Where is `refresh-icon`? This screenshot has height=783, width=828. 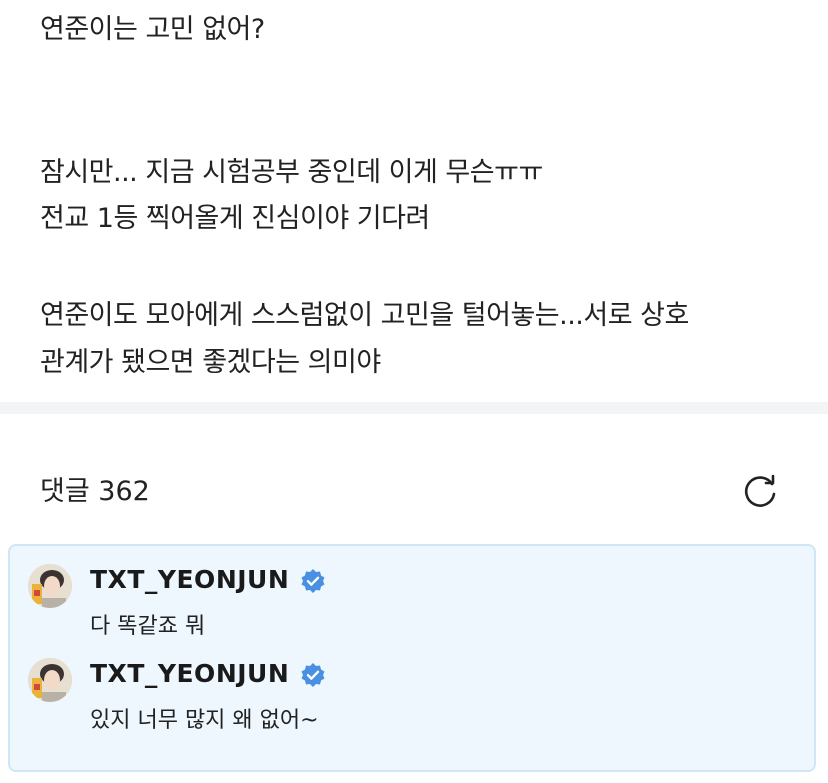
refresh-icon is located at coordinates (760, 490).